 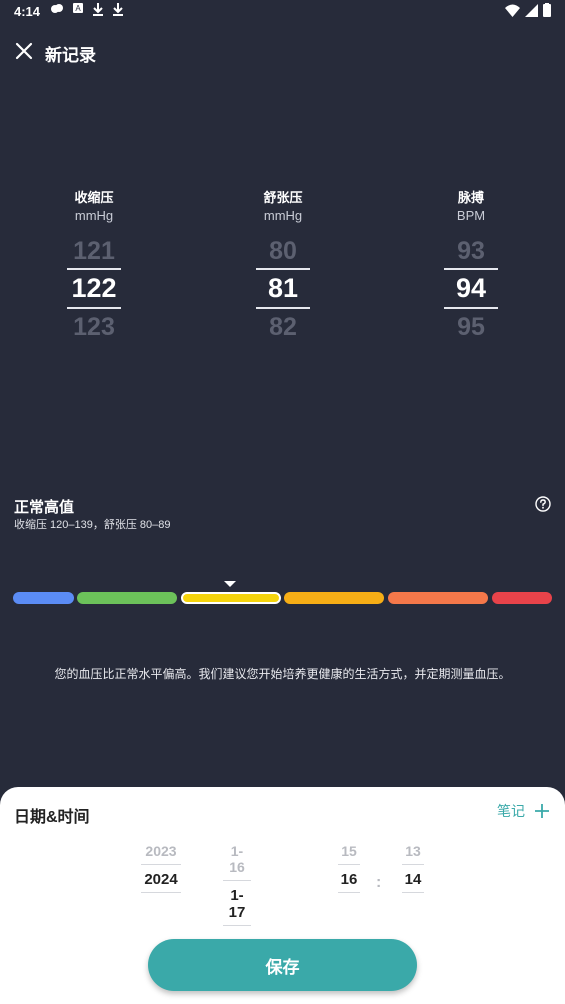 What do you see at coordinates (349, 879) in the screenshot?
I see `hour-value: 16` at bounding box center [349, 879].